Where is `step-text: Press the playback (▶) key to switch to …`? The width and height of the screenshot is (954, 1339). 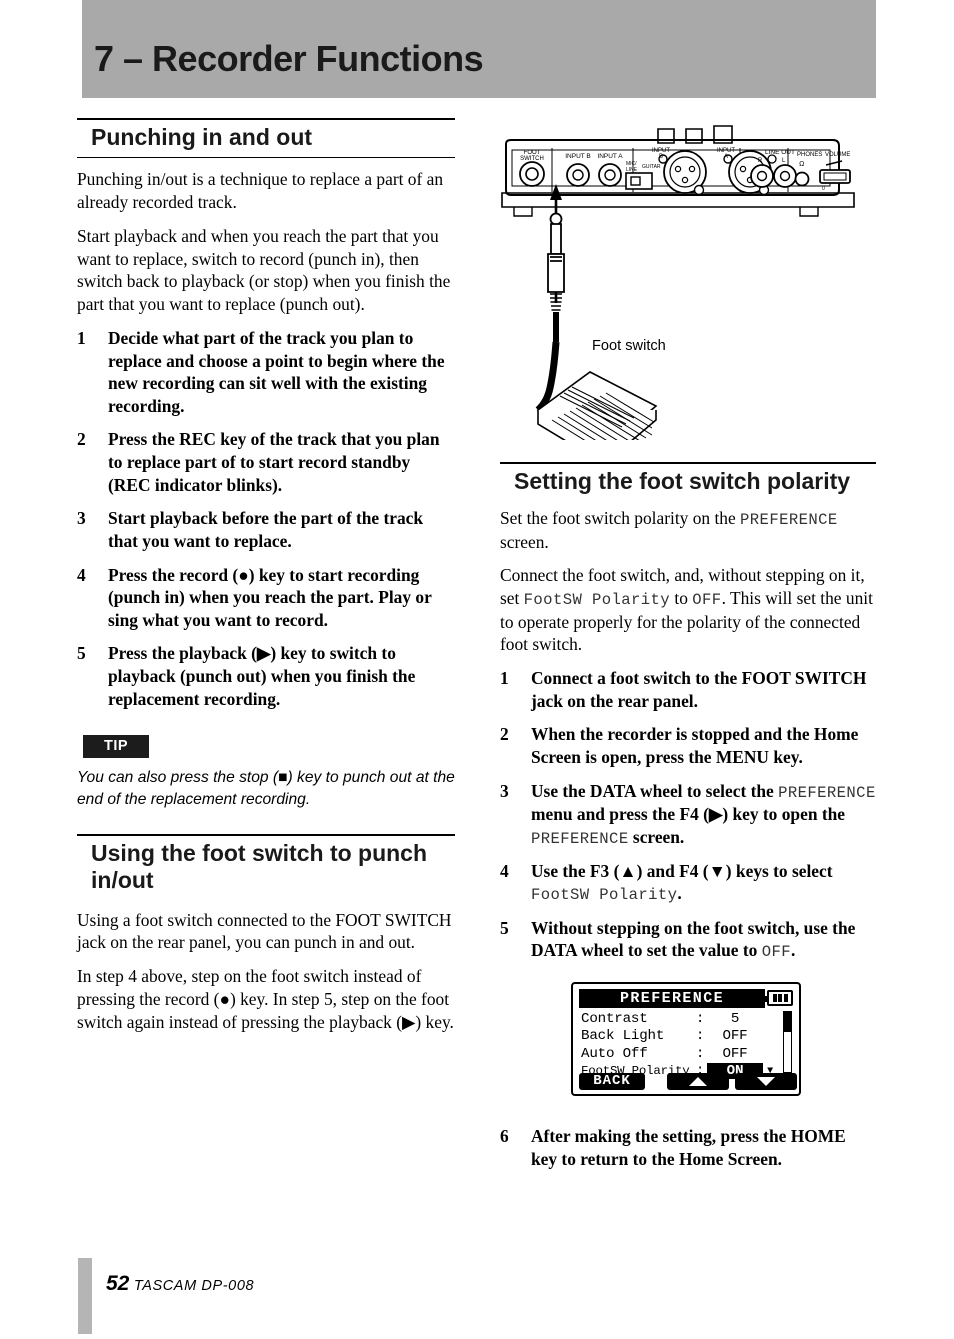 step-text: Press the playback (▶) key to switch to … is located at coordinates (262, 676).